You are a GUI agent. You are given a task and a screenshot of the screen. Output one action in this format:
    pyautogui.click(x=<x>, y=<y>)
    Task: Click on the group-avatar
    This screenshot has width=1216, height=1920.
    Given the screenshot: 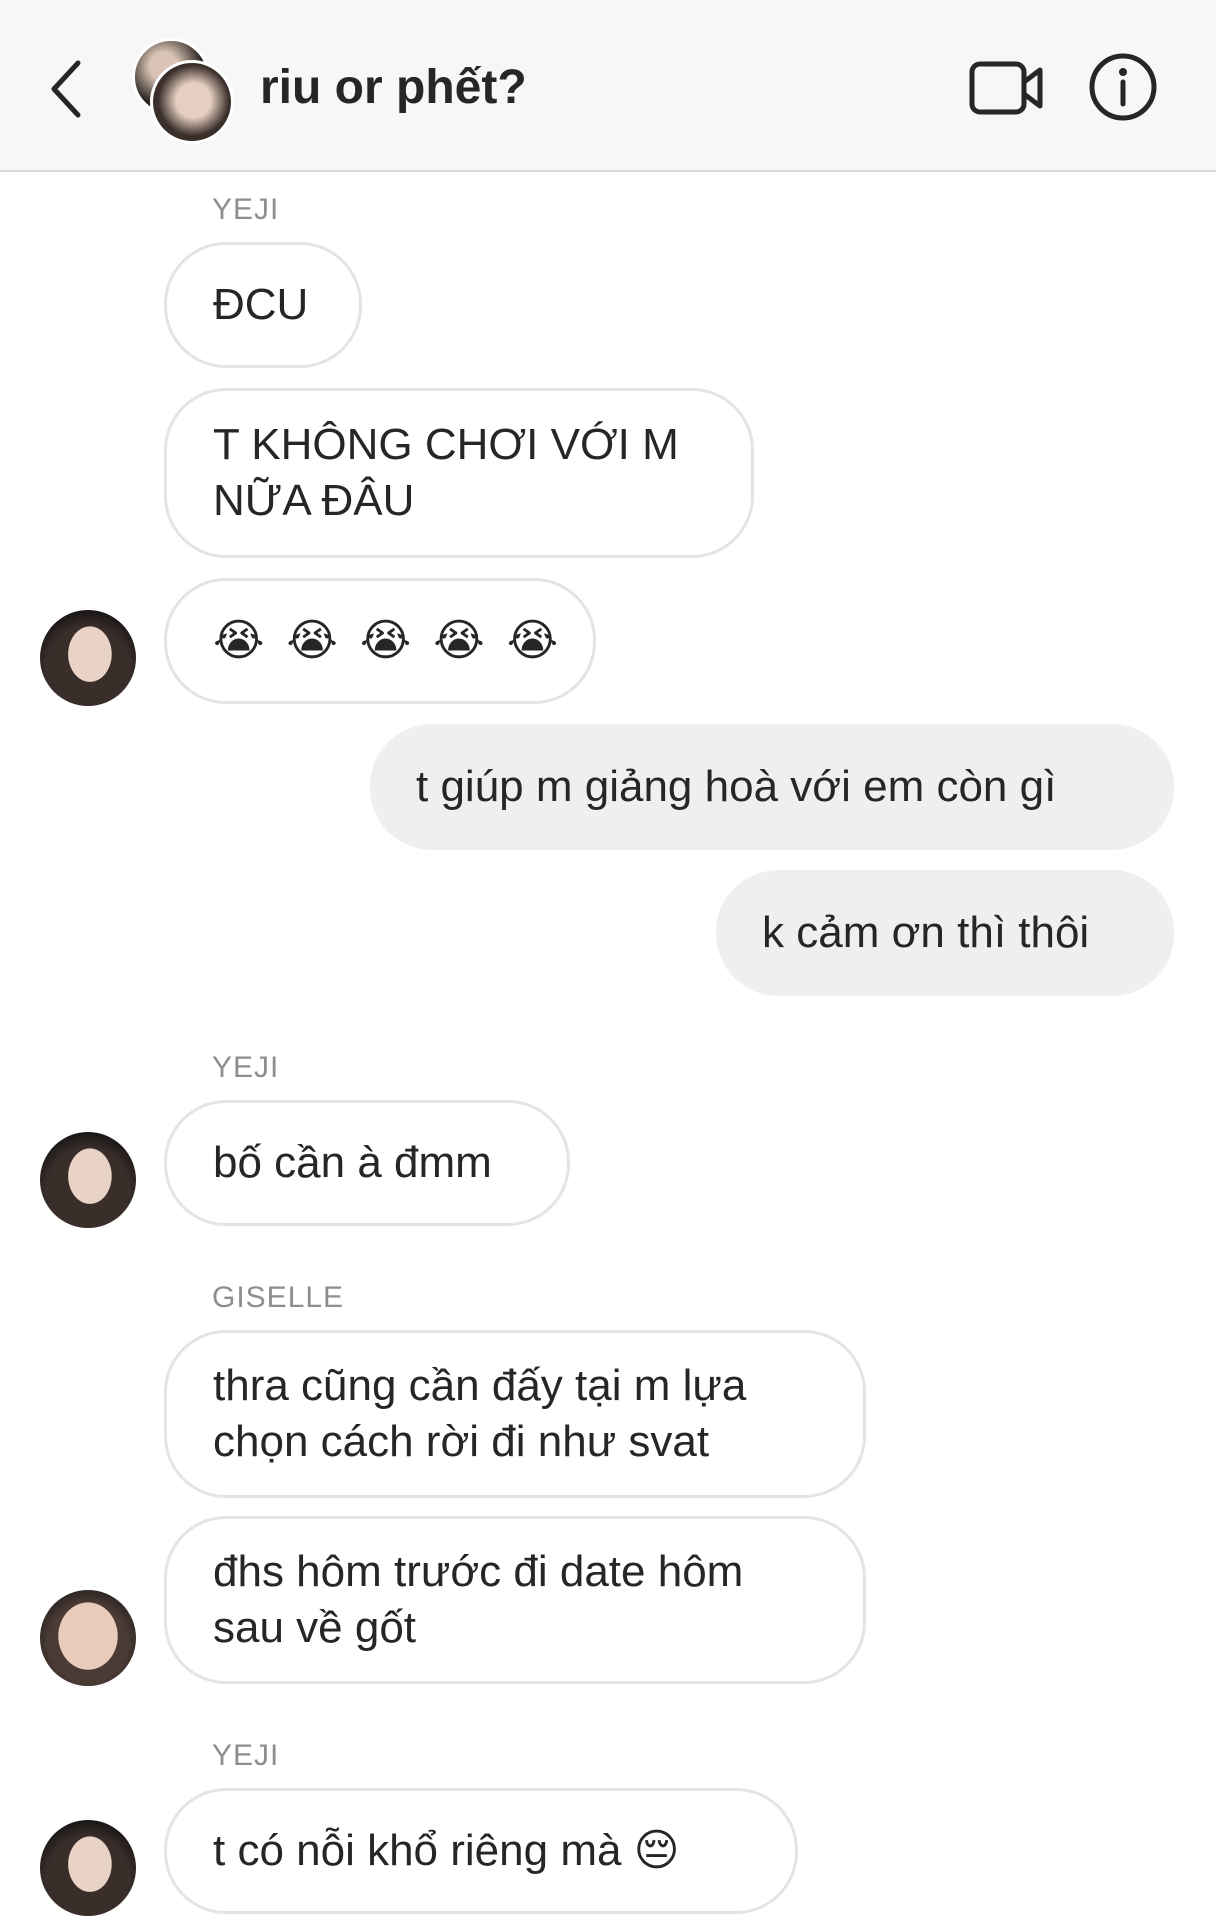 What is the action you would take?
    pyautogui.click(x=183, y=91)
    